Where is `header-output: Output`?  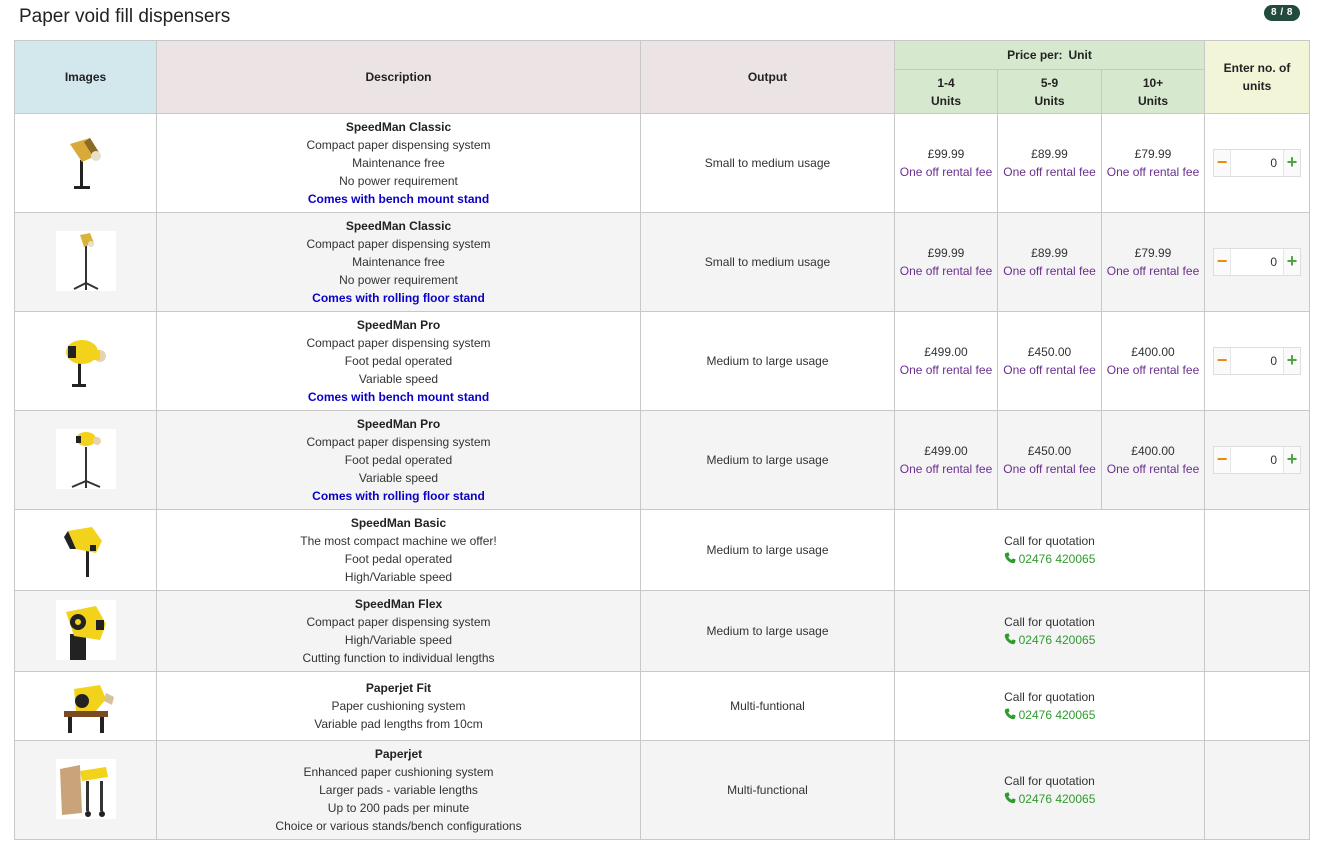 header-output: Output is located at coordinates (767, 77).